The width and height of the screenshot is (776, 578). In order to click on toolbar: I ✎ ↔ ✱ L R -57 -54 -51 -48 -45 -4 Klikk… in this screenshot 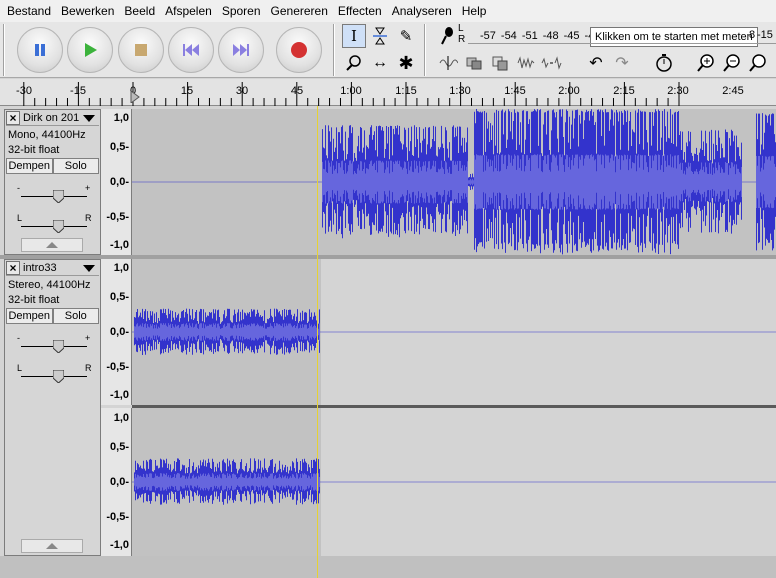, I will do `click(388, 50)`.